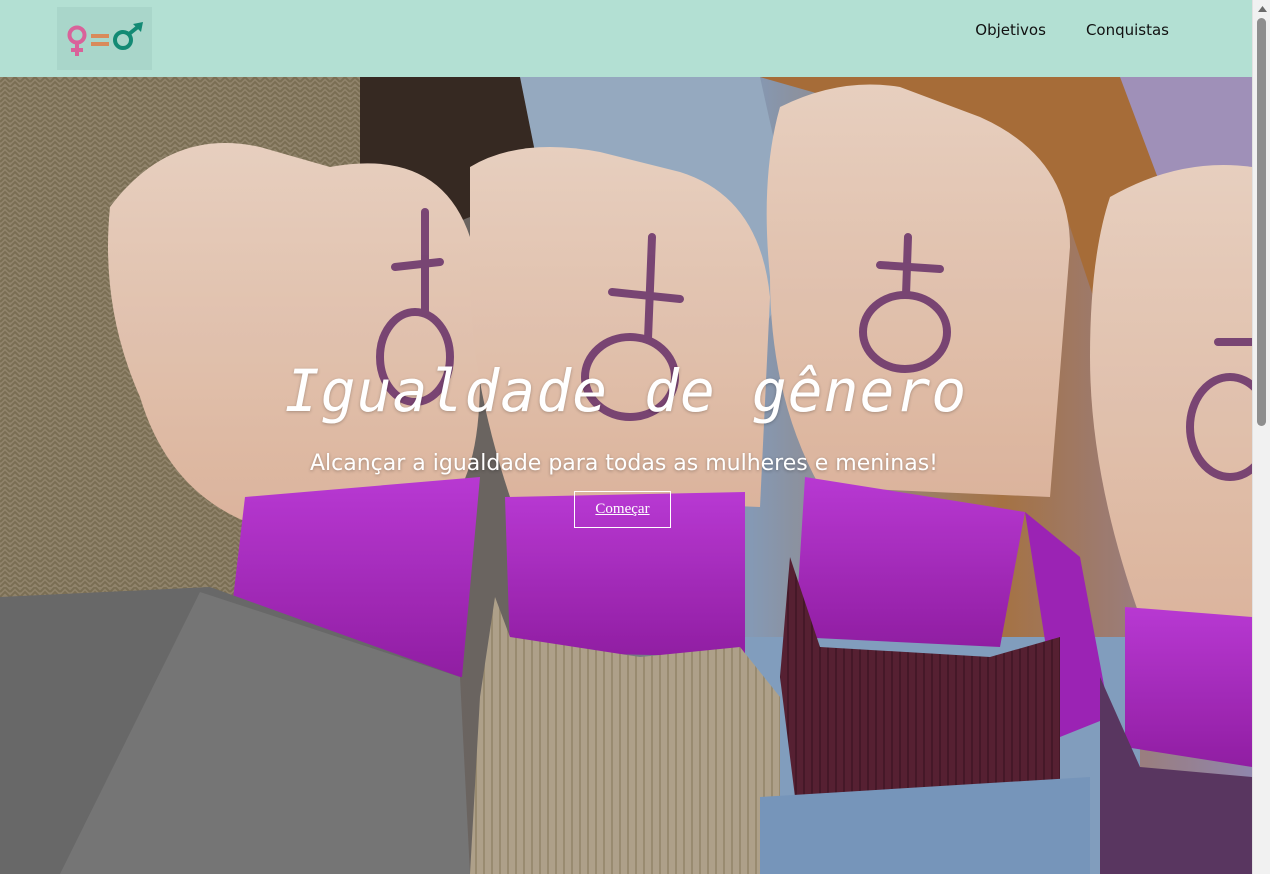  I want to click on gender-equality-logo-icon, so click(104, 38).